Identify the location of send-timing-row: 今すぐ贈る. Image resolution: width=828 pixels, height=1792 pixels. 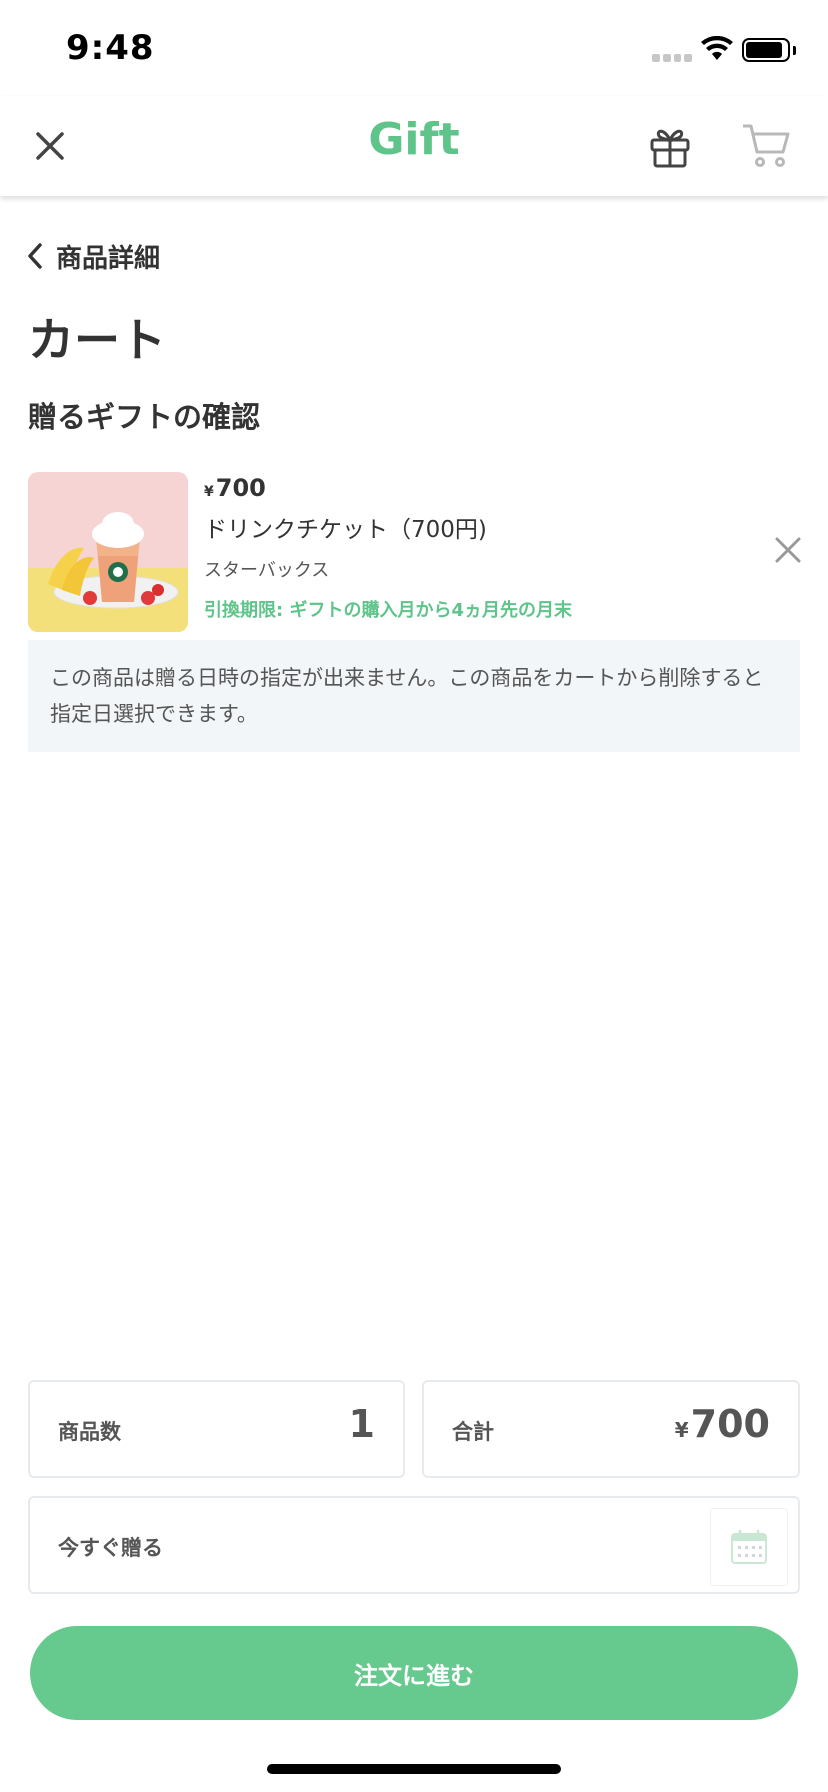
(414, 1545).